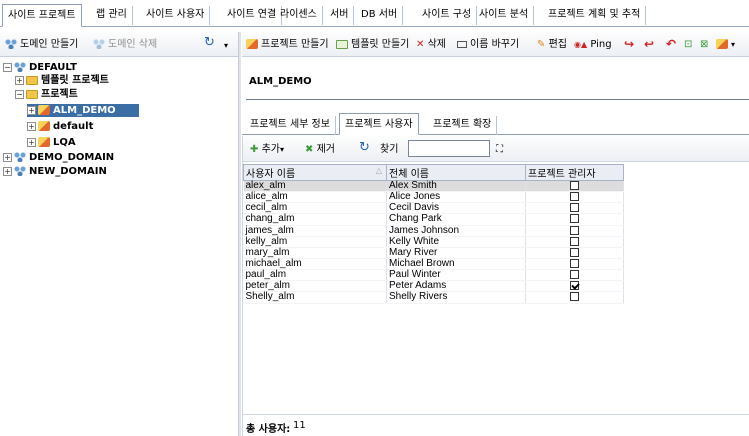  What do you see at coordinates (433, 242) in the screenshot?
I see `table-row: kelly_alm Kelly White` at bounding box center [433, 242].